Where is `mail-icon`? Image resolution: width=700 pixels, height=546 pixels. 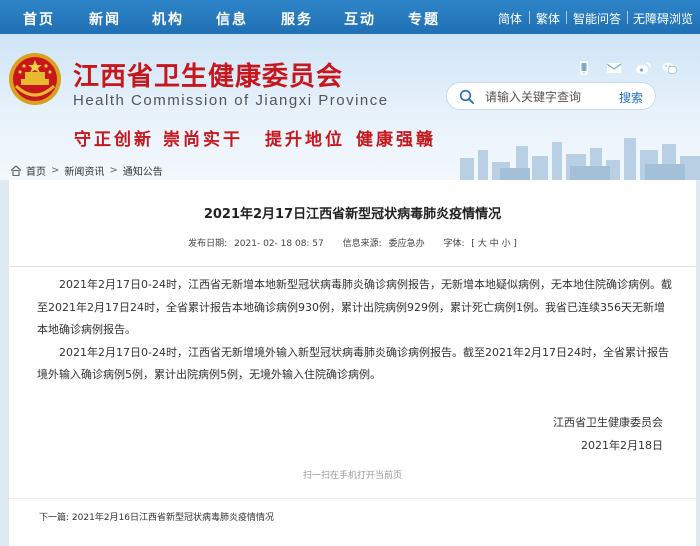
mail-icon is located at coordinates (614, 68).